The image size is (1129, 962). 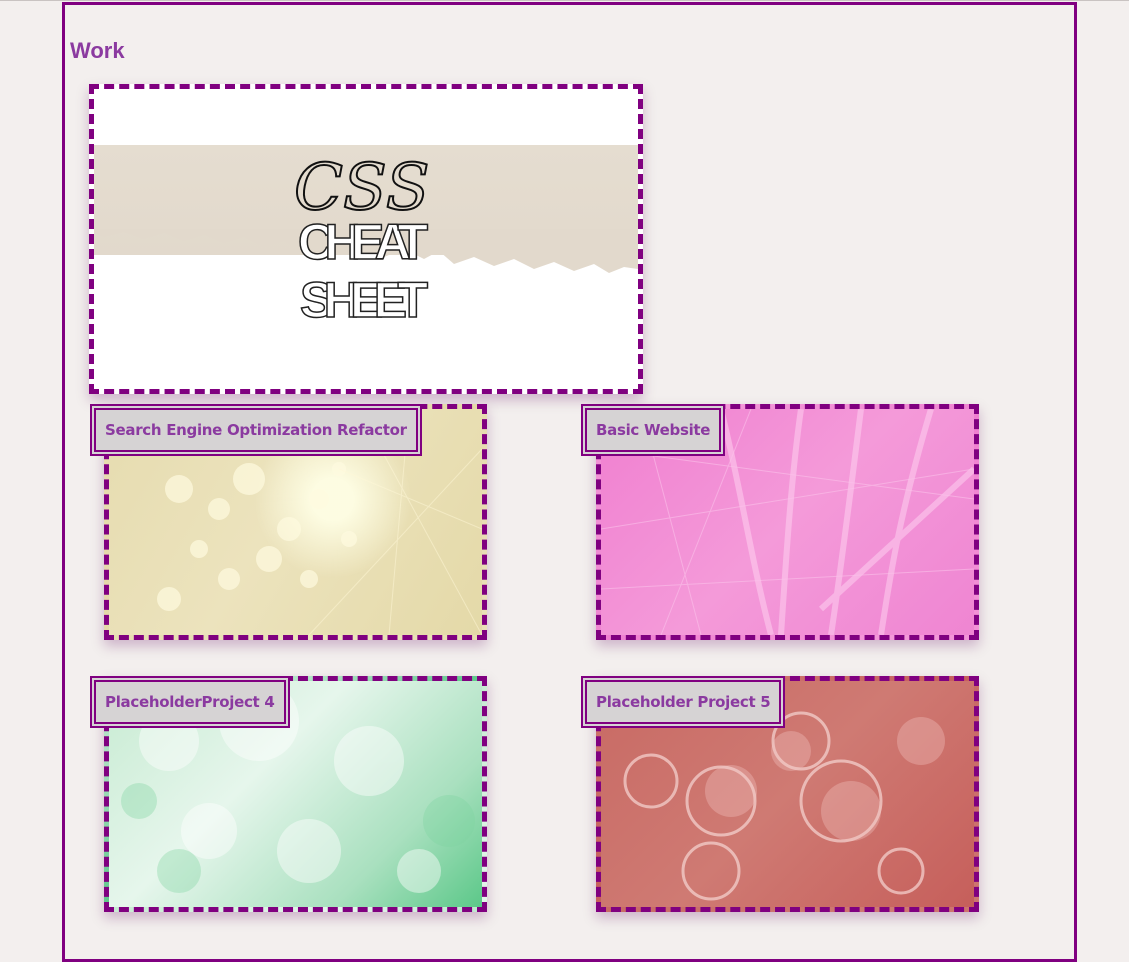 I want to click on css-cheat-sheet-artwork: CSS CHEAT SHEET, so click(x=362, y=239).